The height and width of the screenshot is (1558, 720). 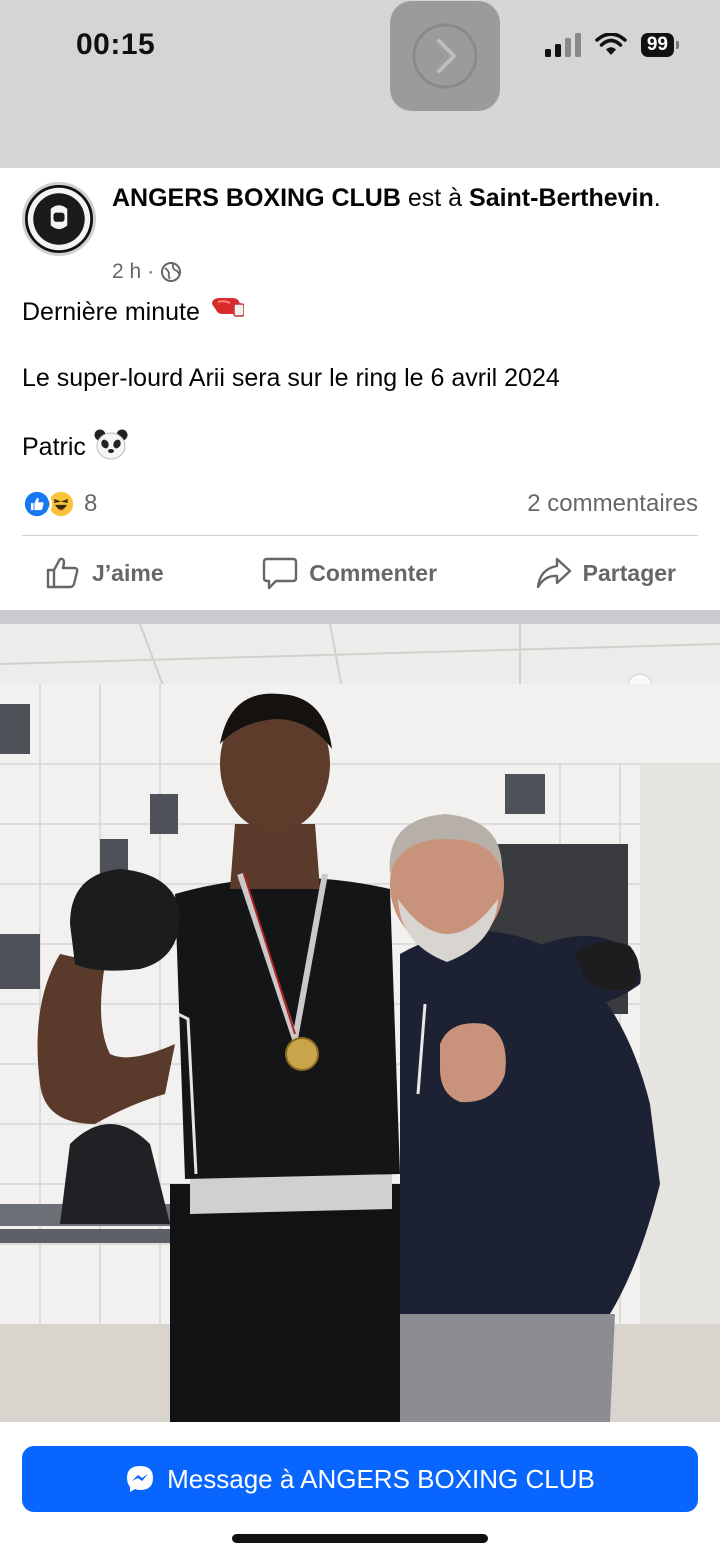 I want to click on wifi-icon, so click(x=611, y=44).